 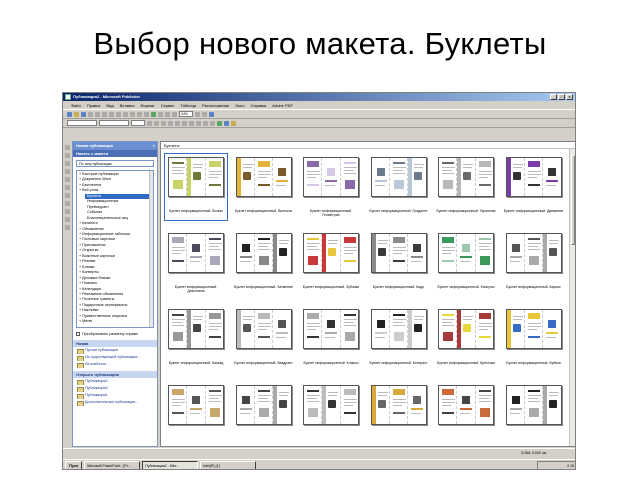 I want to click on picture-frame-icon, so click(x=67, y=179).